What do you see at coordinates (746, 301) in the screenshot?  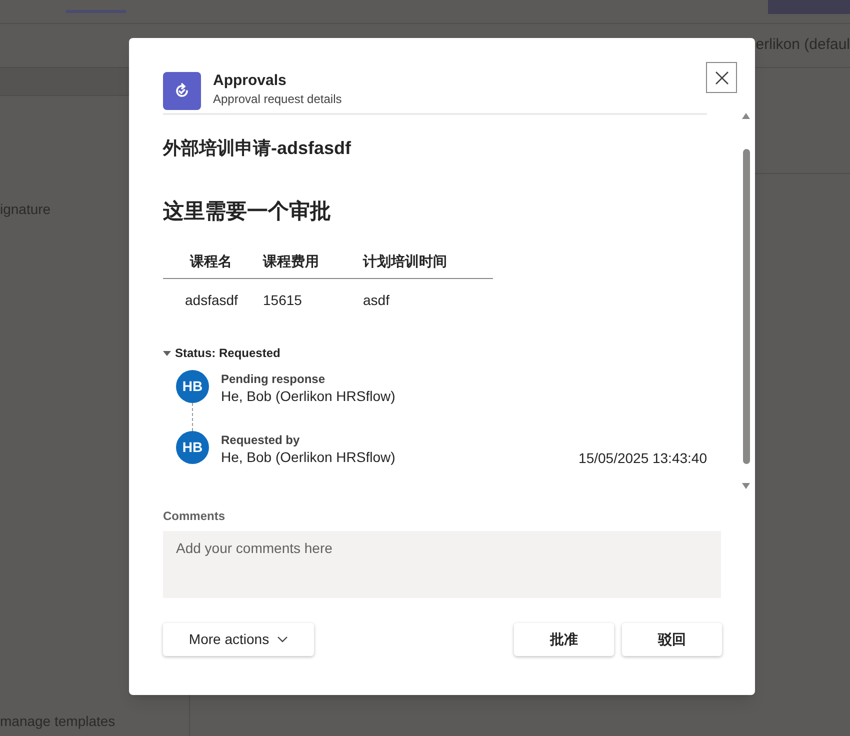 I see `scrollbar` at bounding box center [746, 301].